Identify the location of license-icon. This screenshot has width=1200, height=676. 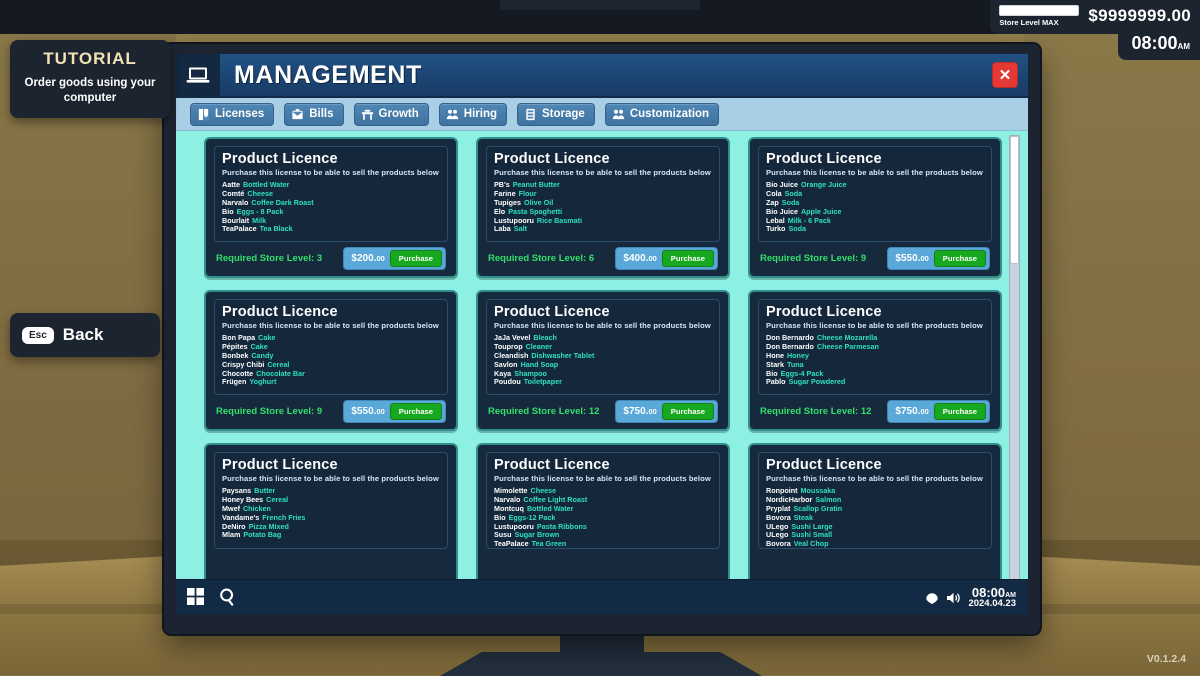
(203, 114).